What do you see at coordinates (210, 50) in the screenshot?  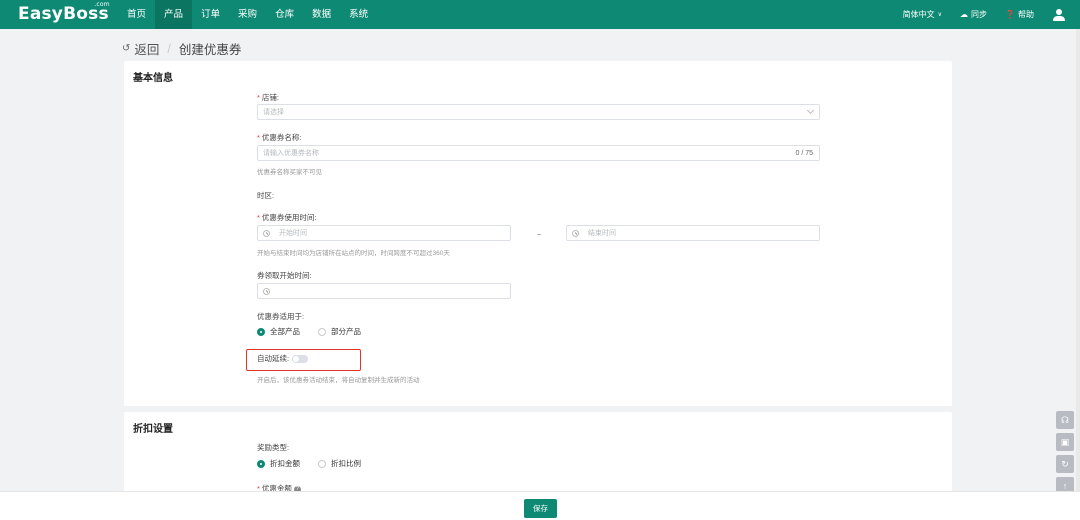 I see `page-title: 创建优惠券` at bounding box center [210, 50].